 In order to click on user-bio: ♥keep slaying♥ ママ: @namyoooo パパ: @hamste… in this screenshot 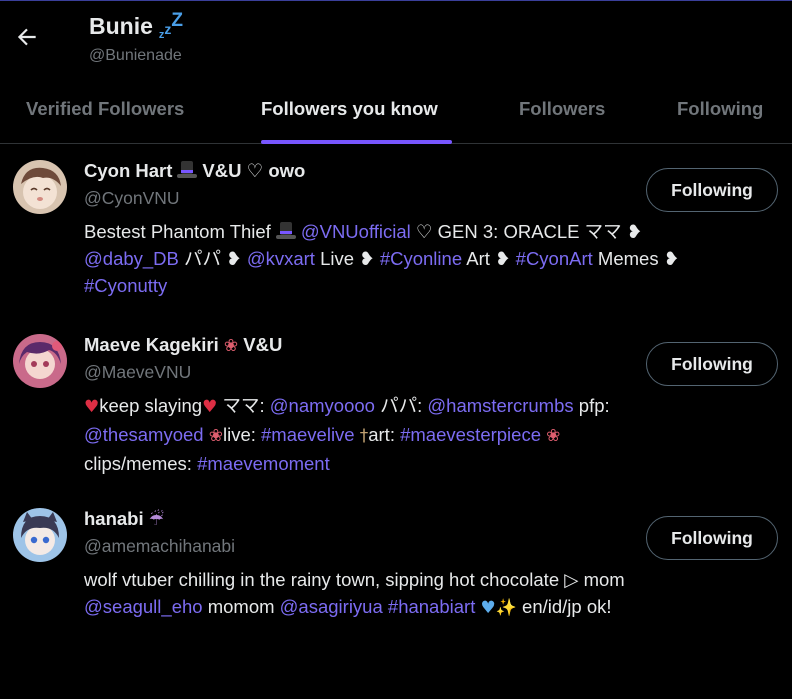, I will do `click(347, 434)`.